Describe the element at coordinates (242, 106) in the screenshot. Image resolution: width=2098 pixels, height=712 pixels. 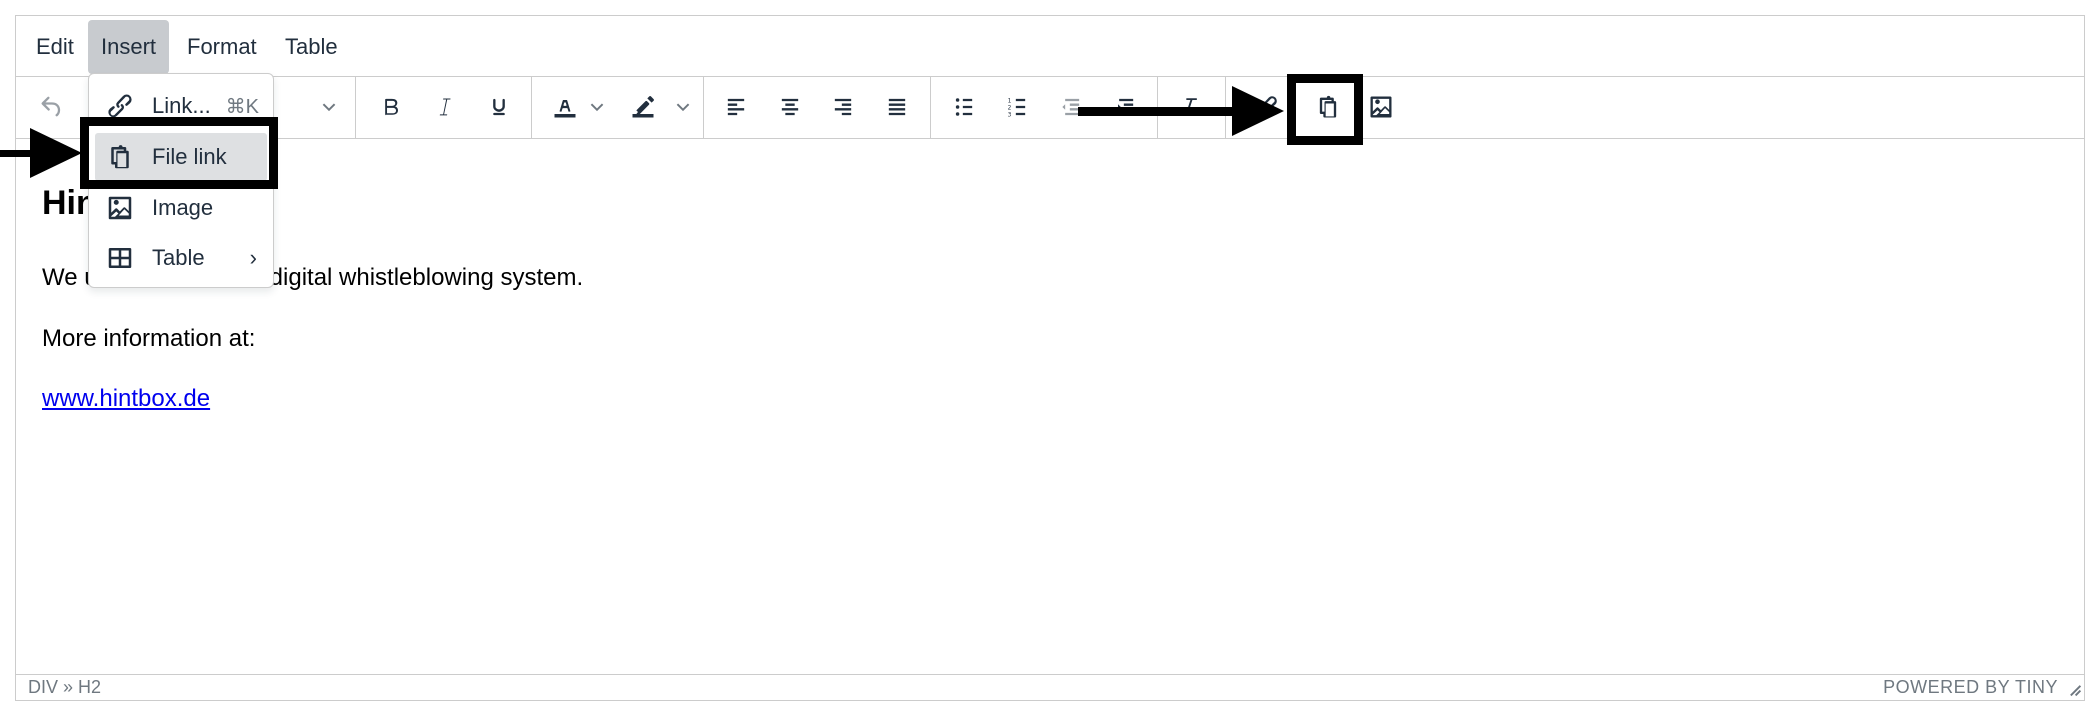
I see `shortcut-label: ⌘K` at that location.